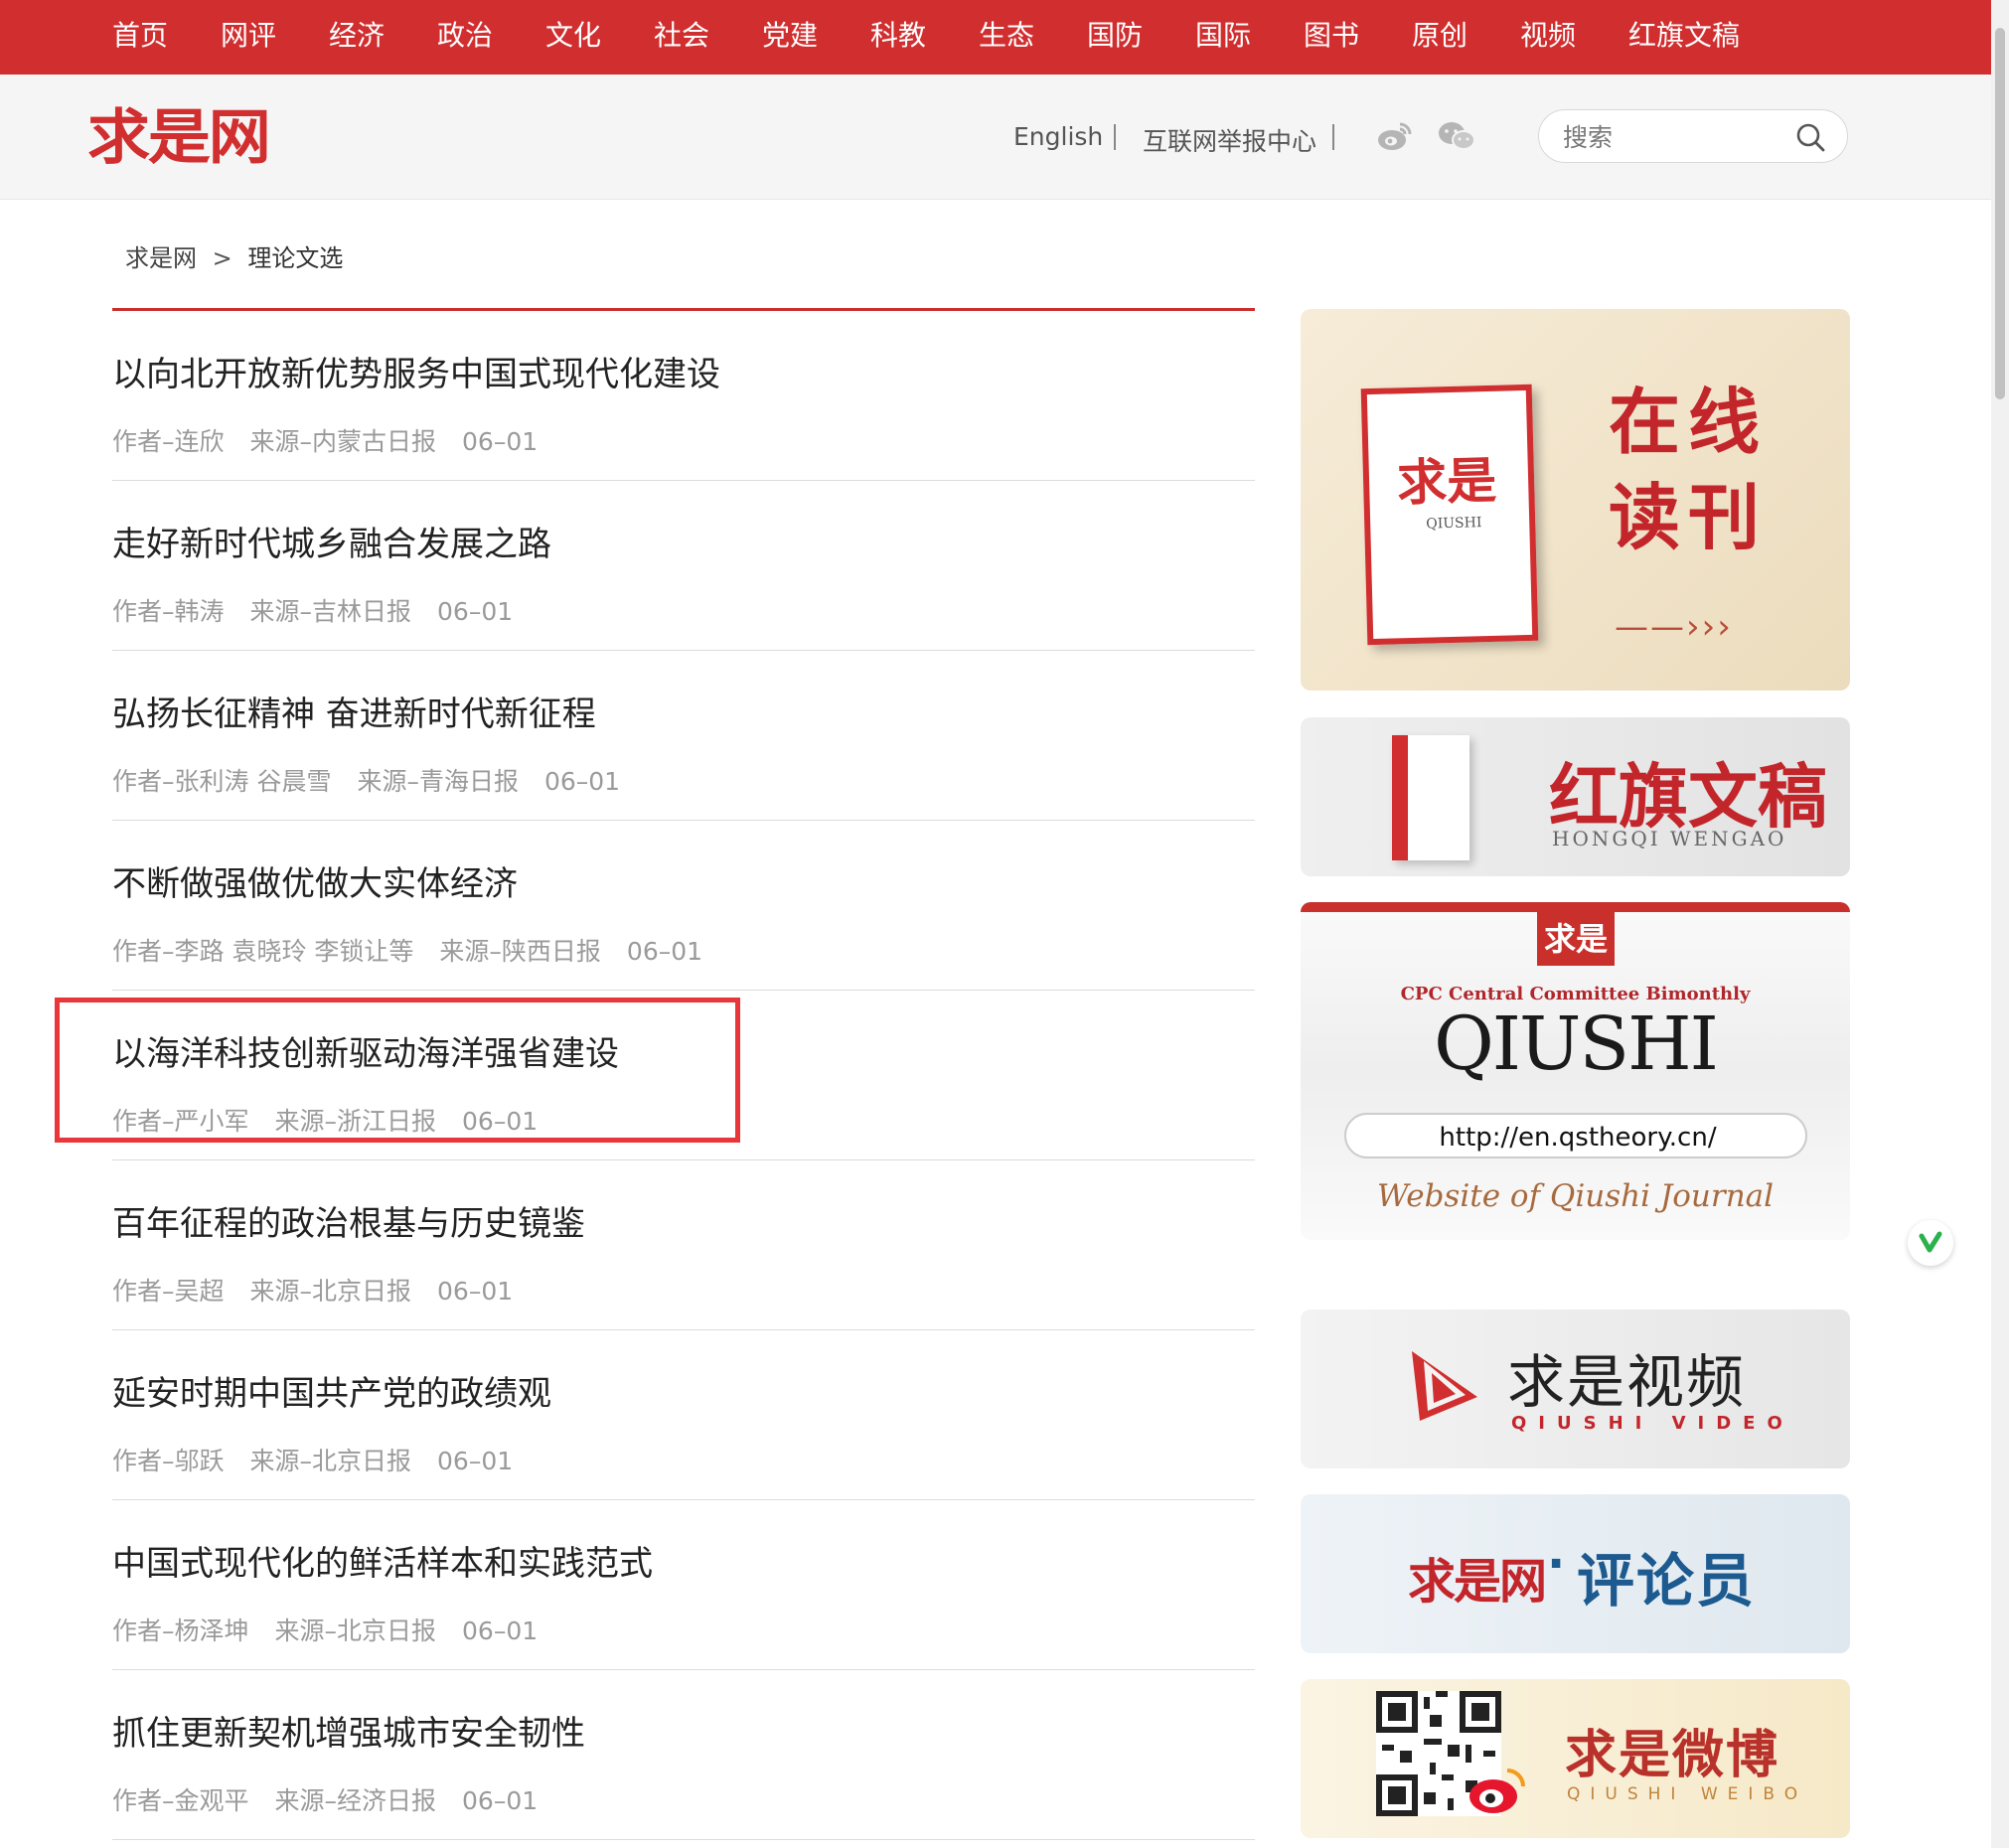  What do you see at coordinates (1652, 1423) in the screenshot?
I see `video-subtitle: QIUSHI VIDEO` at bounding box center [1652, 1423].